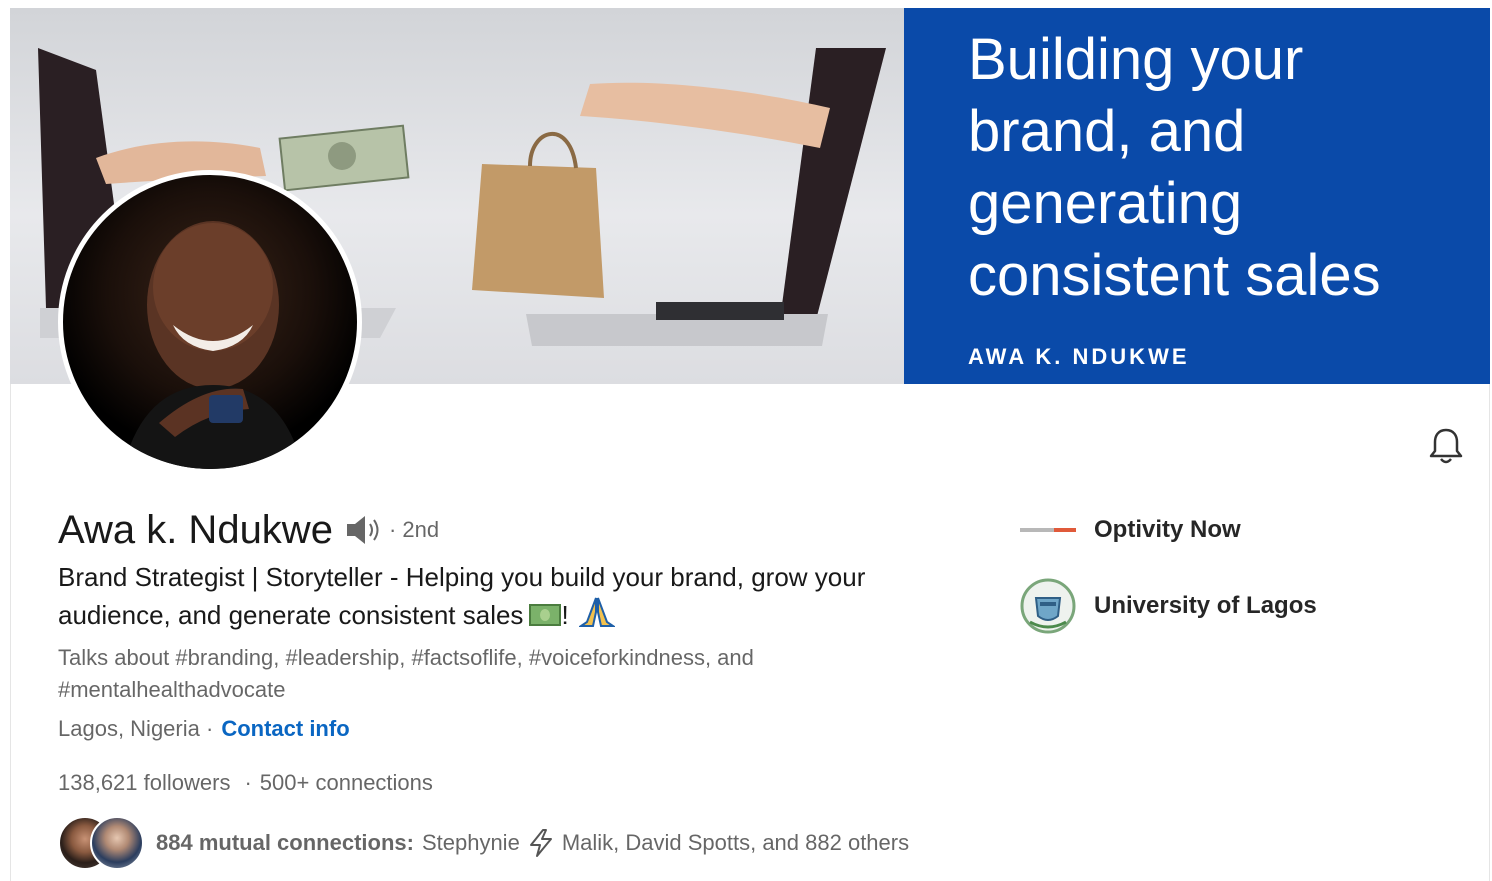 Image resolution: width=1492 pixels, height=881 pixels. I want to click on mutual-avatars, so click(101, 843).